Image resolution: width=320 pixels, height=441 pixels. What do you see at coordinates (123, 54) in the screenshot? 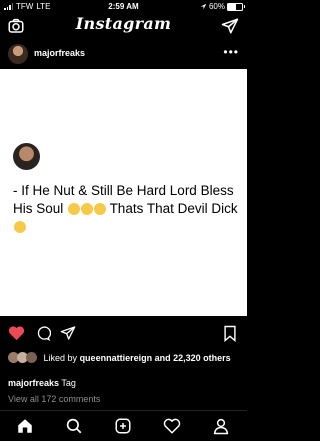
I see `post-header: majorfreaks •••` at bounding box center [123, 54].